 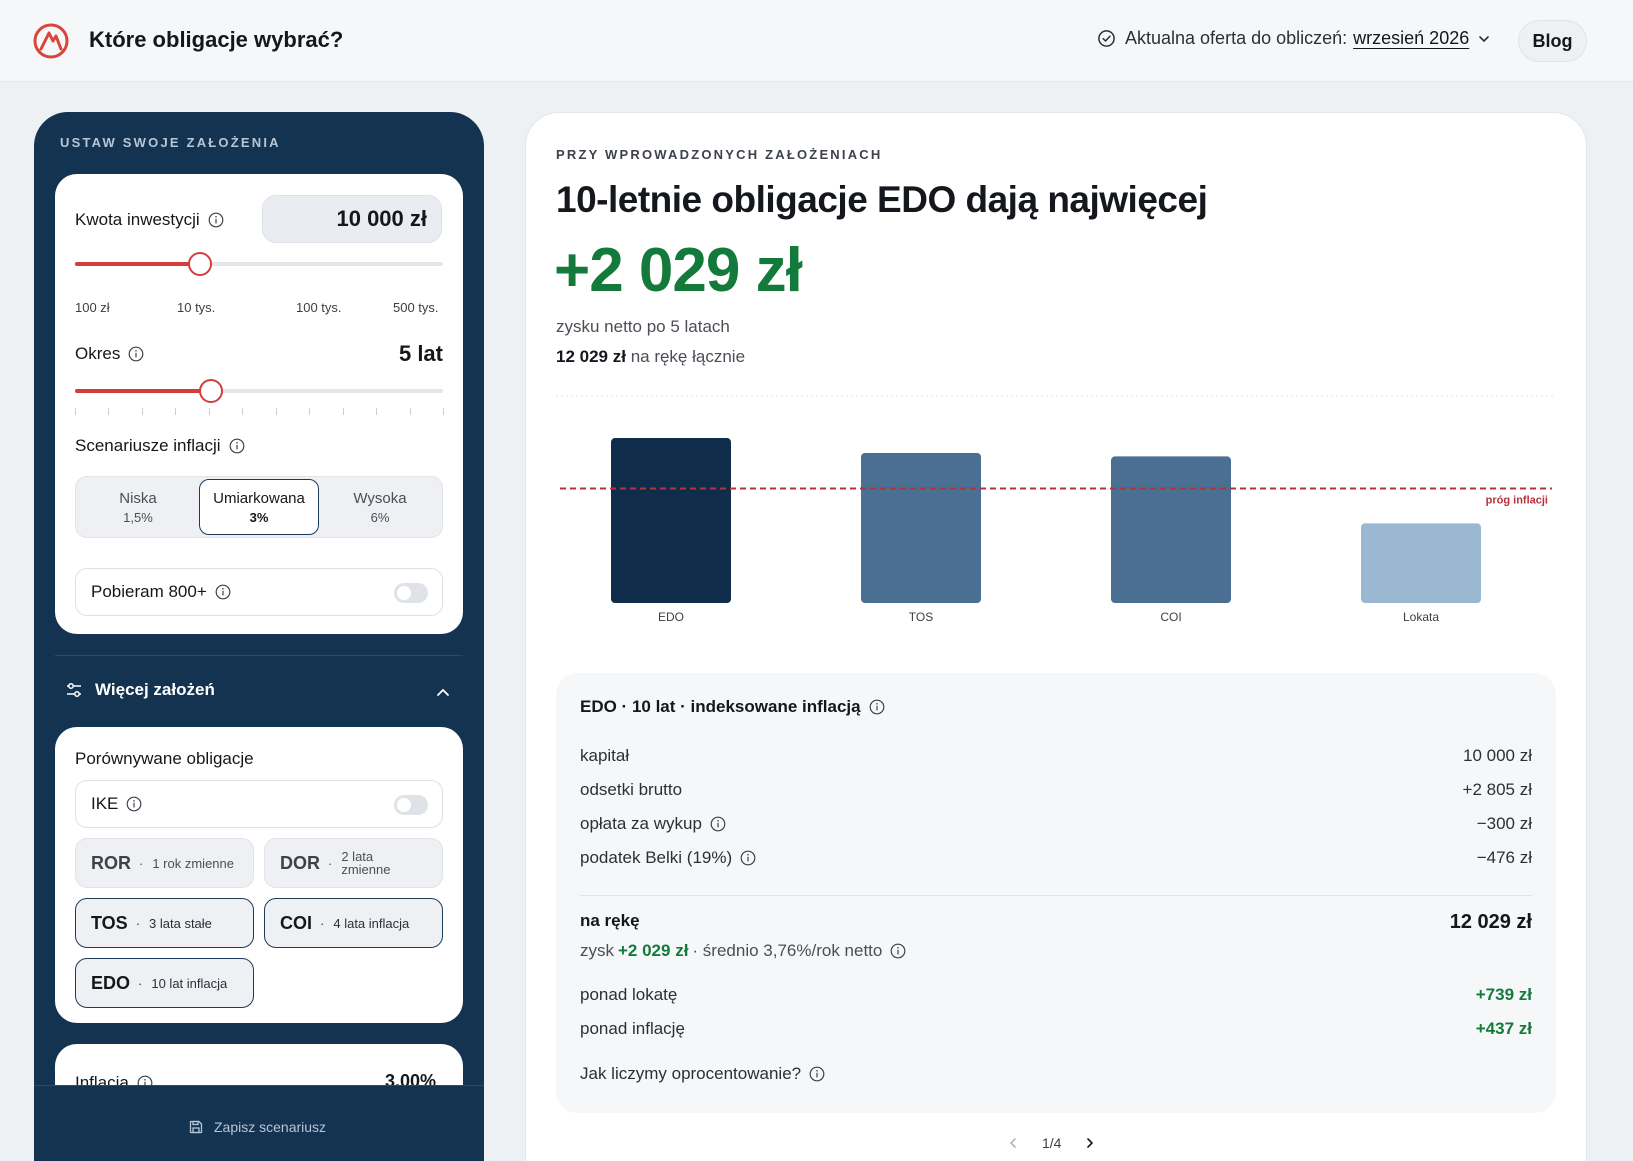 What do you see at coordinates (51, 41) in the screenshot?
I see `app-logo-icon` at bounding box center [51, 41].